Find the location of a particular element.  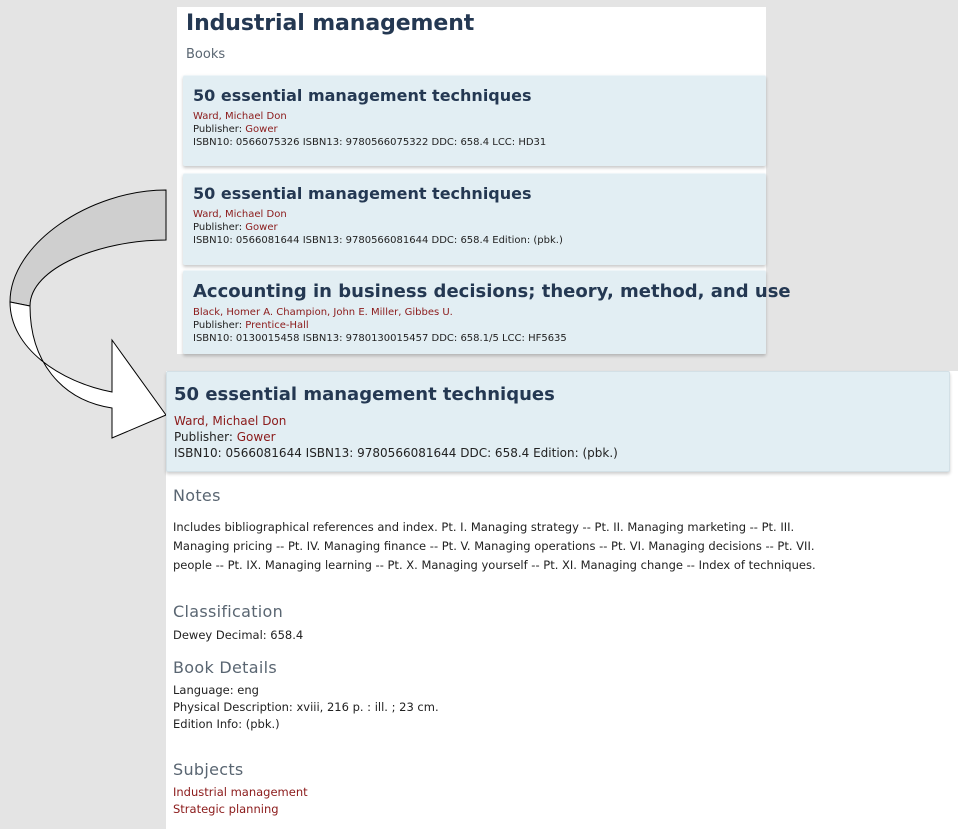

language: Language: eng is located at coordinates (216, 690).